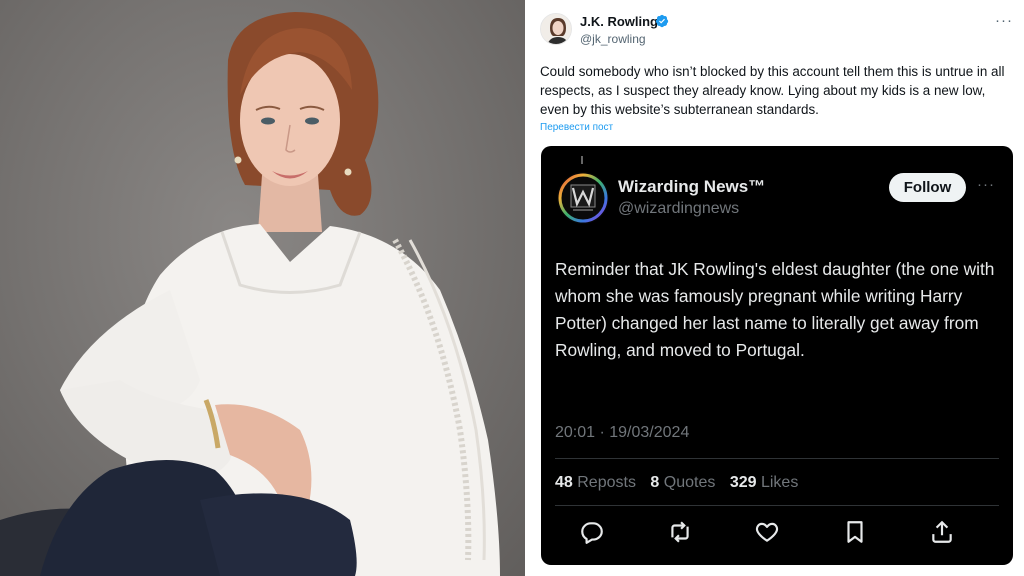 This screenshot has height=576, width=1024. What do you see at coordinates (743, 482) in the screenshot?
I see `likes-count: 329` at bounding box center [743, 482].